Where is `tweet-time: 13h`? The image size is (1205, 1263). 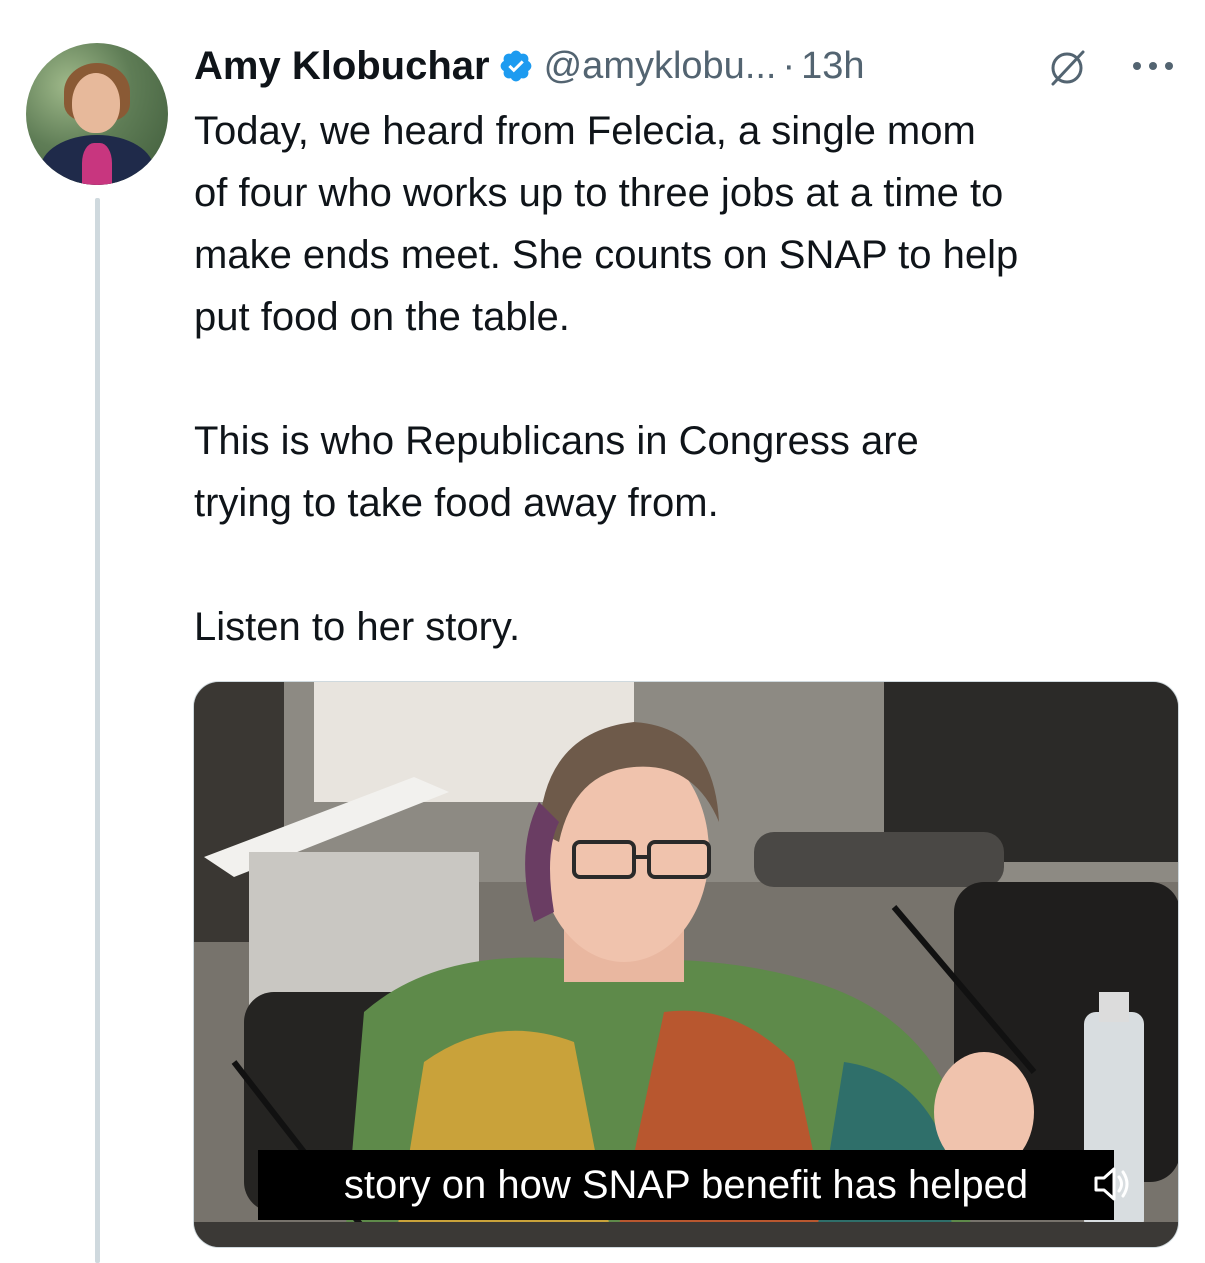
tweet-time: 13h is located at coordinates (832, 66).